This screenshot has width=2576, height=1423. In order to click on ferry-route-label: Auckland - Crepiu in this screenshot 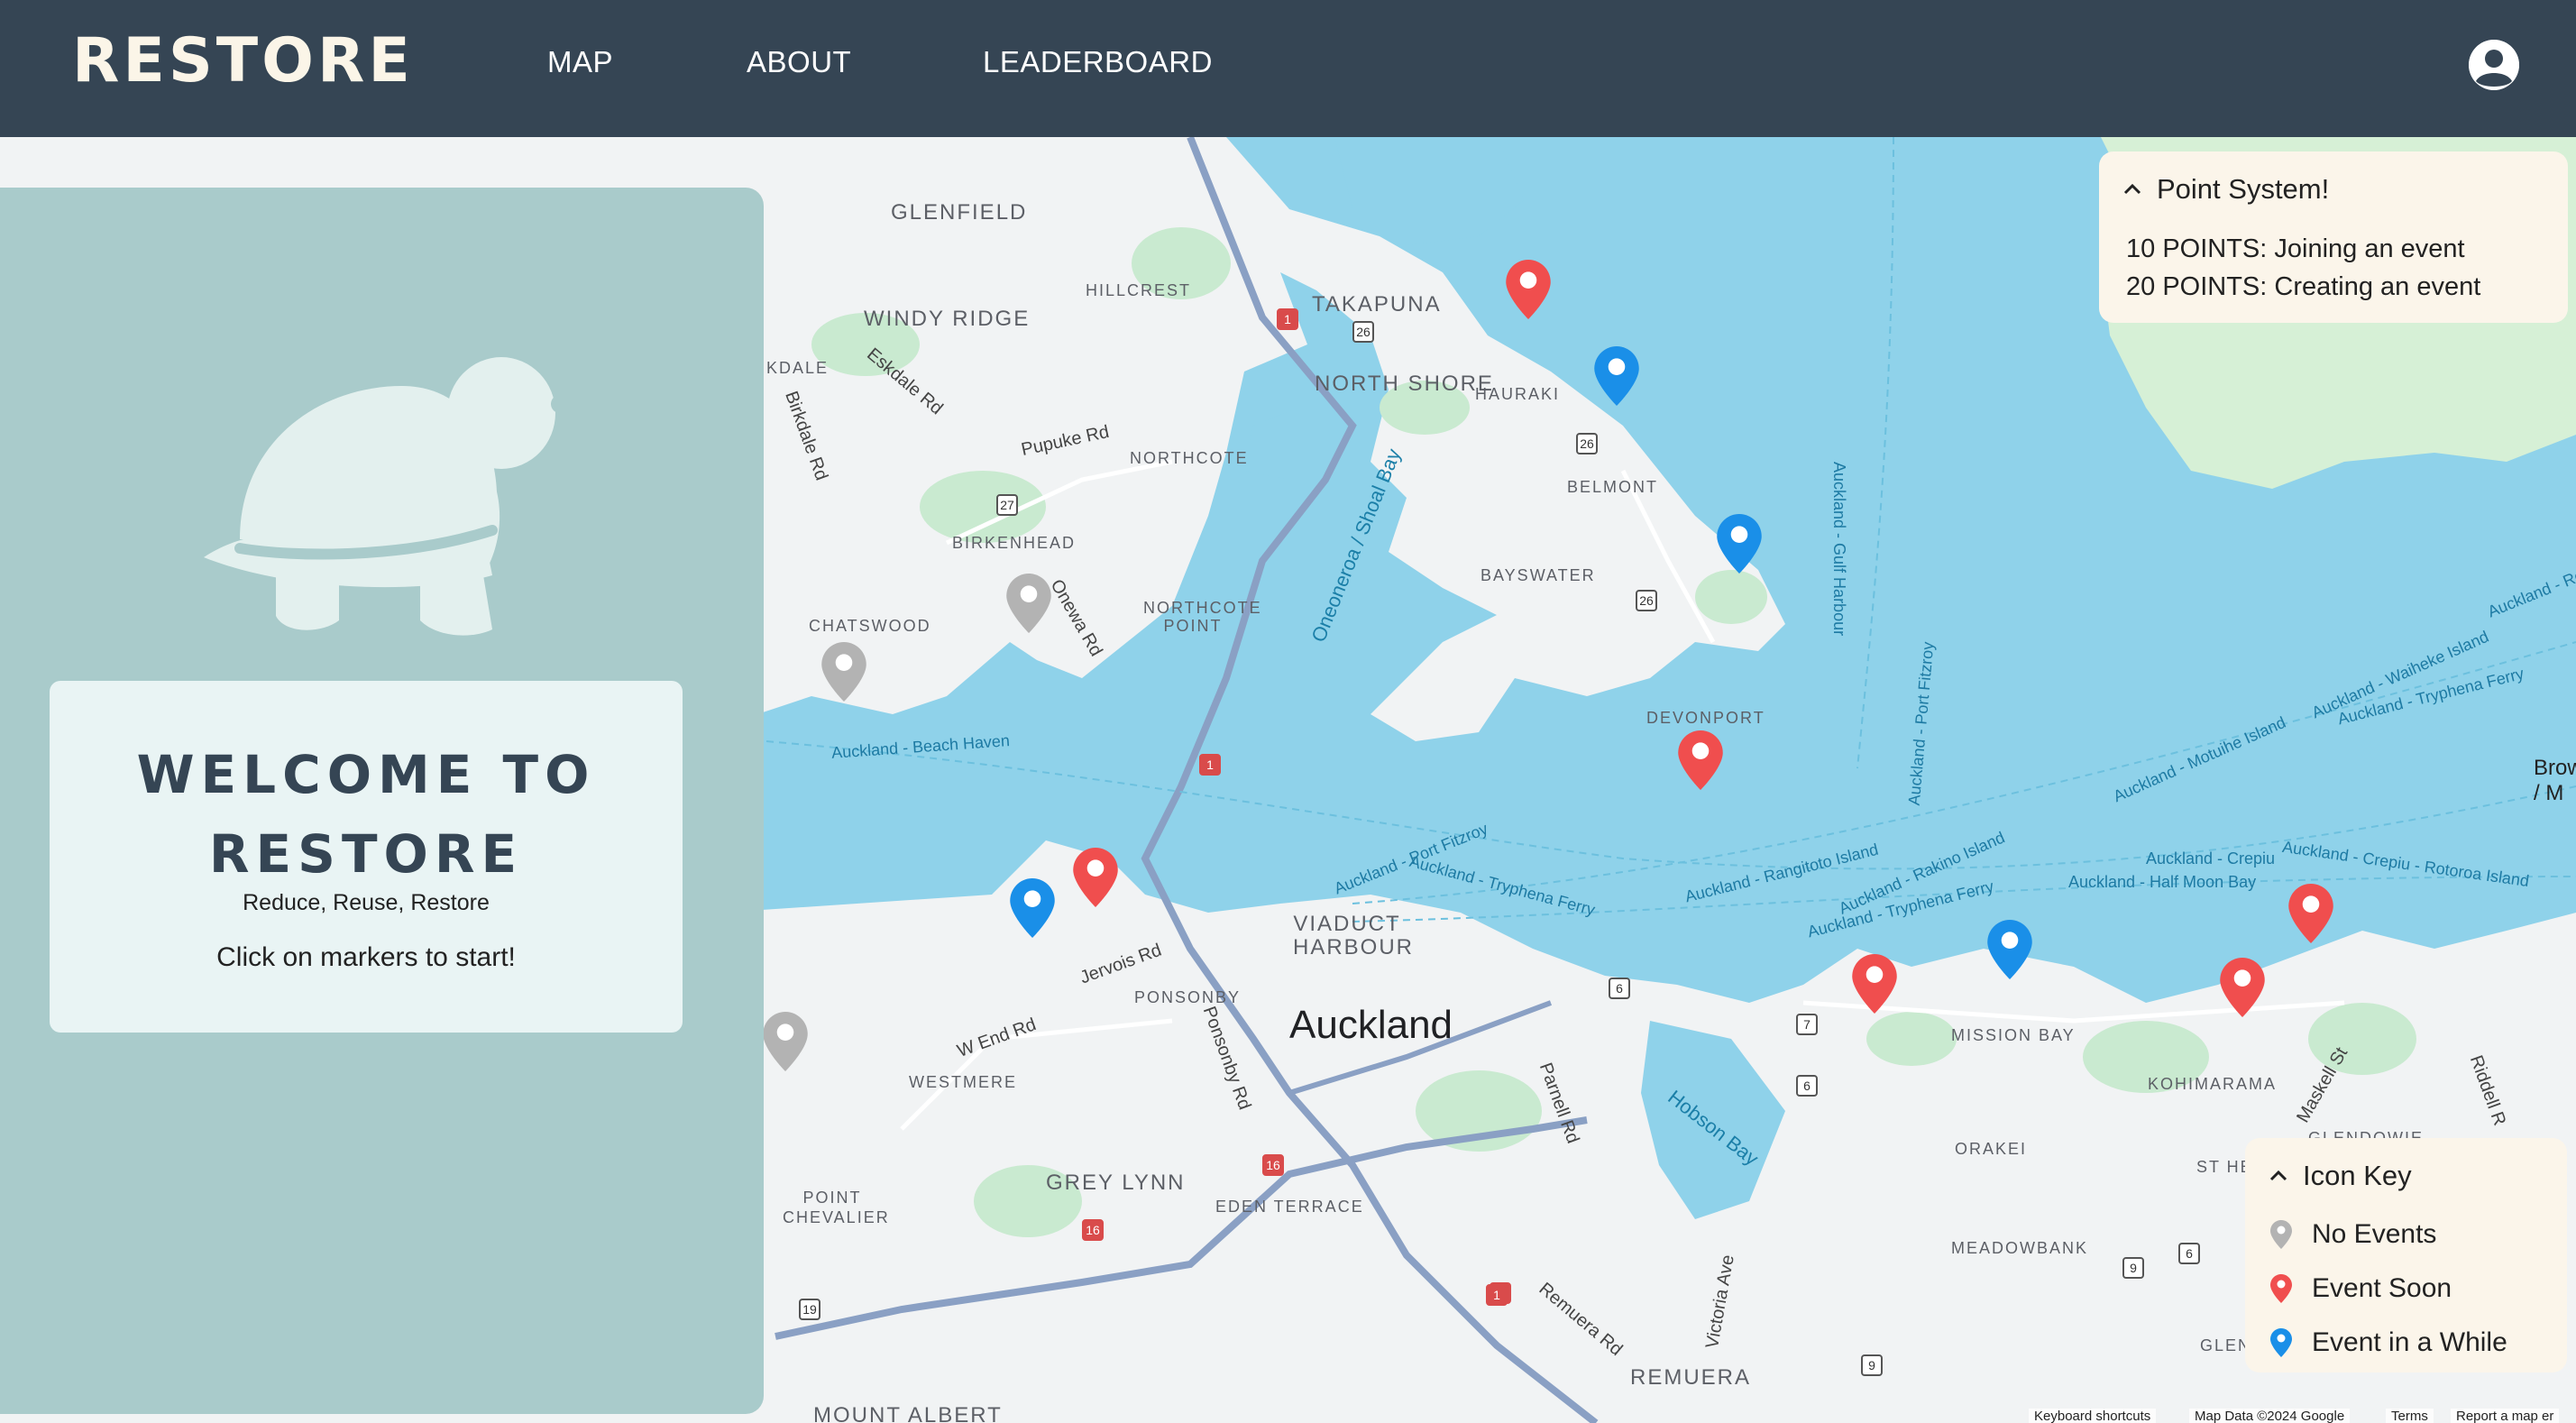, I will do `click(2211, 858)`.